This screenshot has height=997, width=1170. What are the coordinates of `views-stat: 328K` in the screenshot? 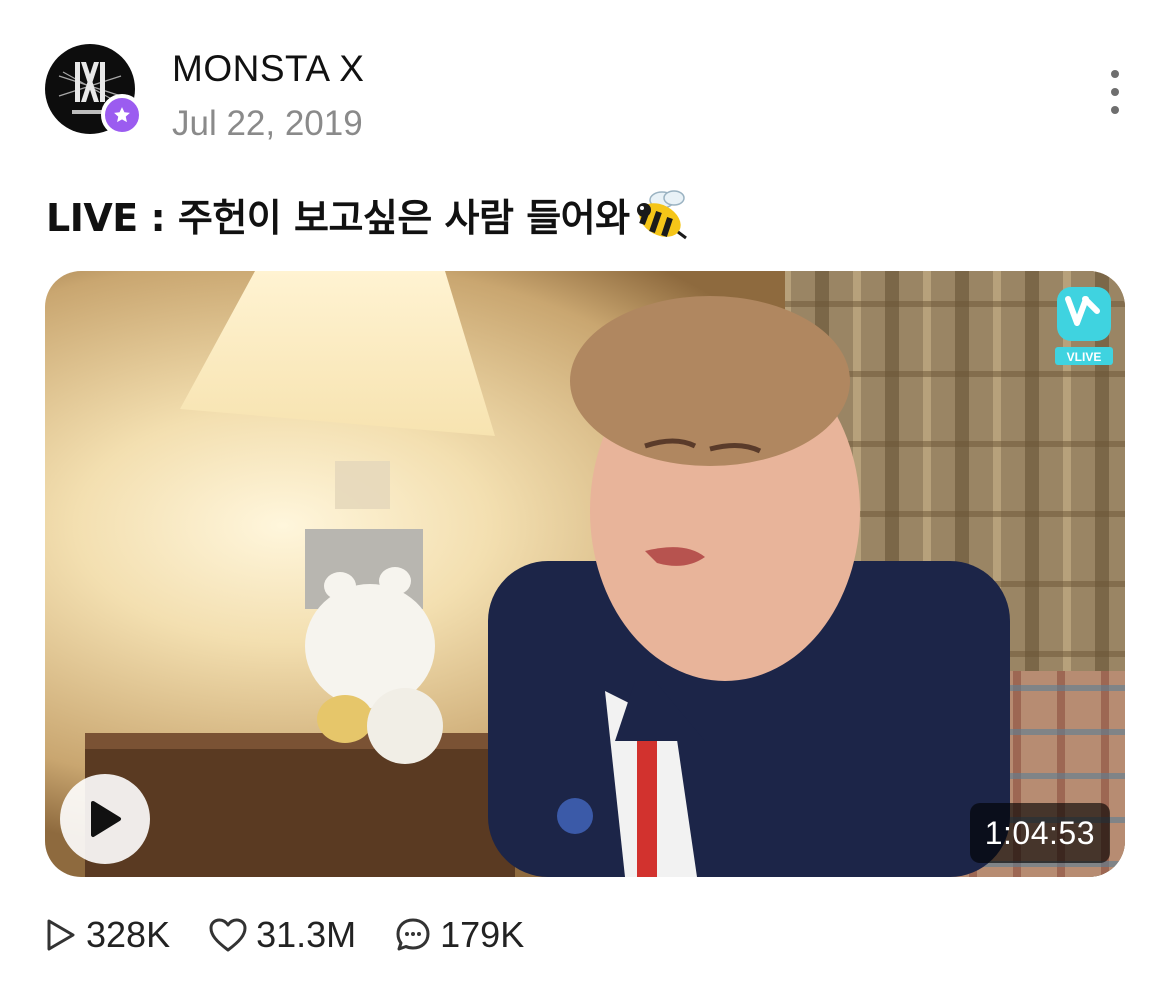 It's located at (107, 935).